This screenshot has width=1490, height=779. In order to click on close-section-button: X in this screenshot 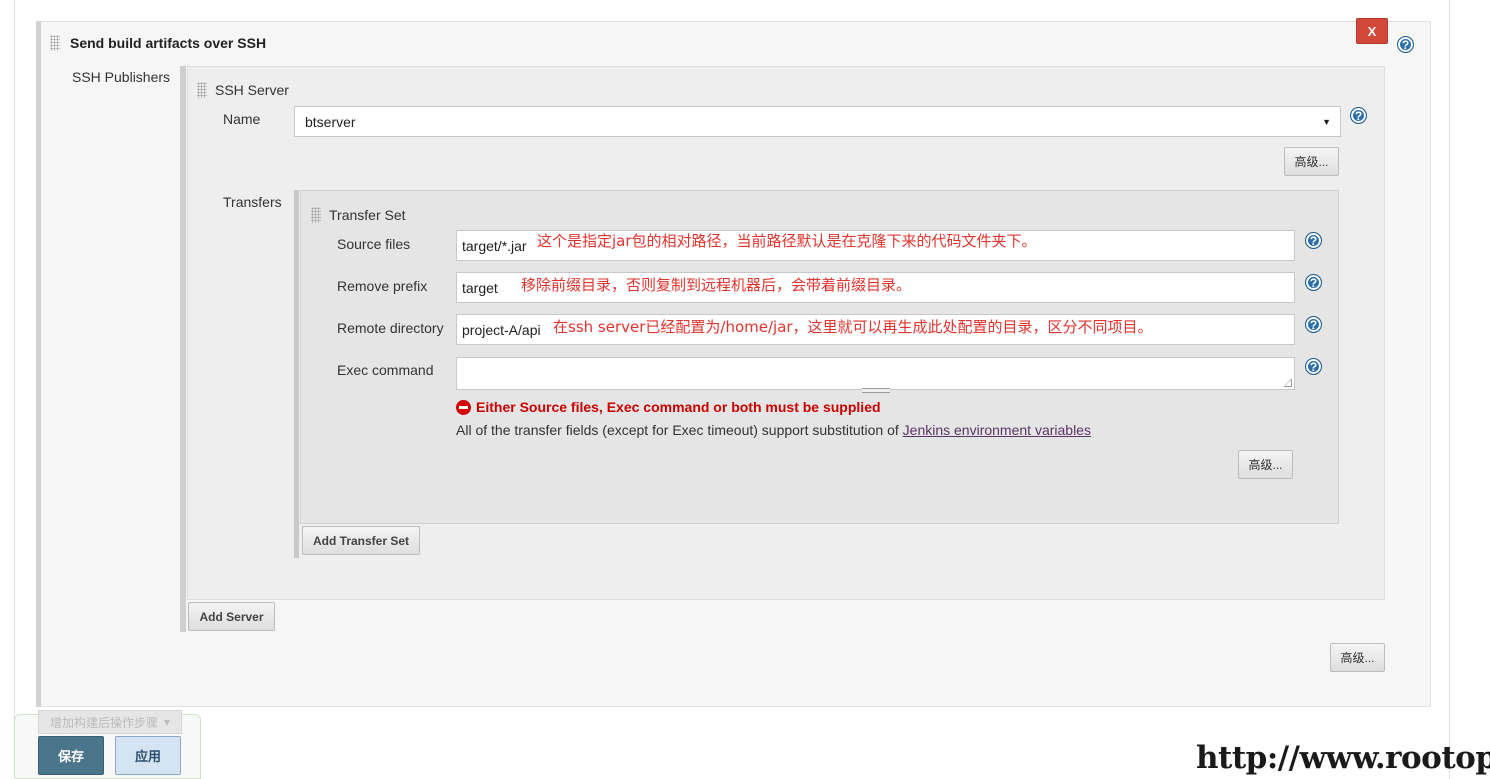, I will do `click(1372, 31)`.